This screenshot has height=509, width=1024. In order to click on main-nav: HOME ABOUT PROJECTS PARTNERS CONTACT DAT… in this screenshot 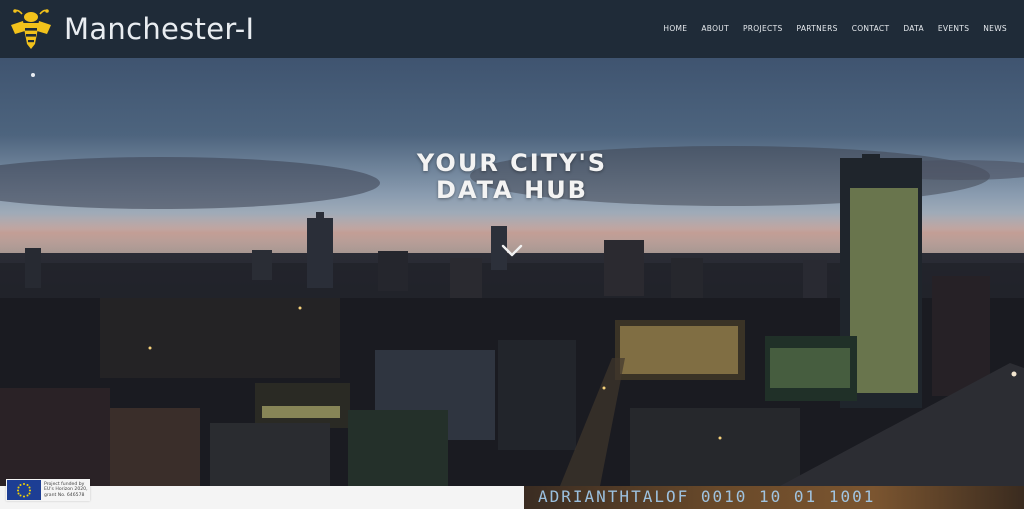, I will do `click(835, 28)`.